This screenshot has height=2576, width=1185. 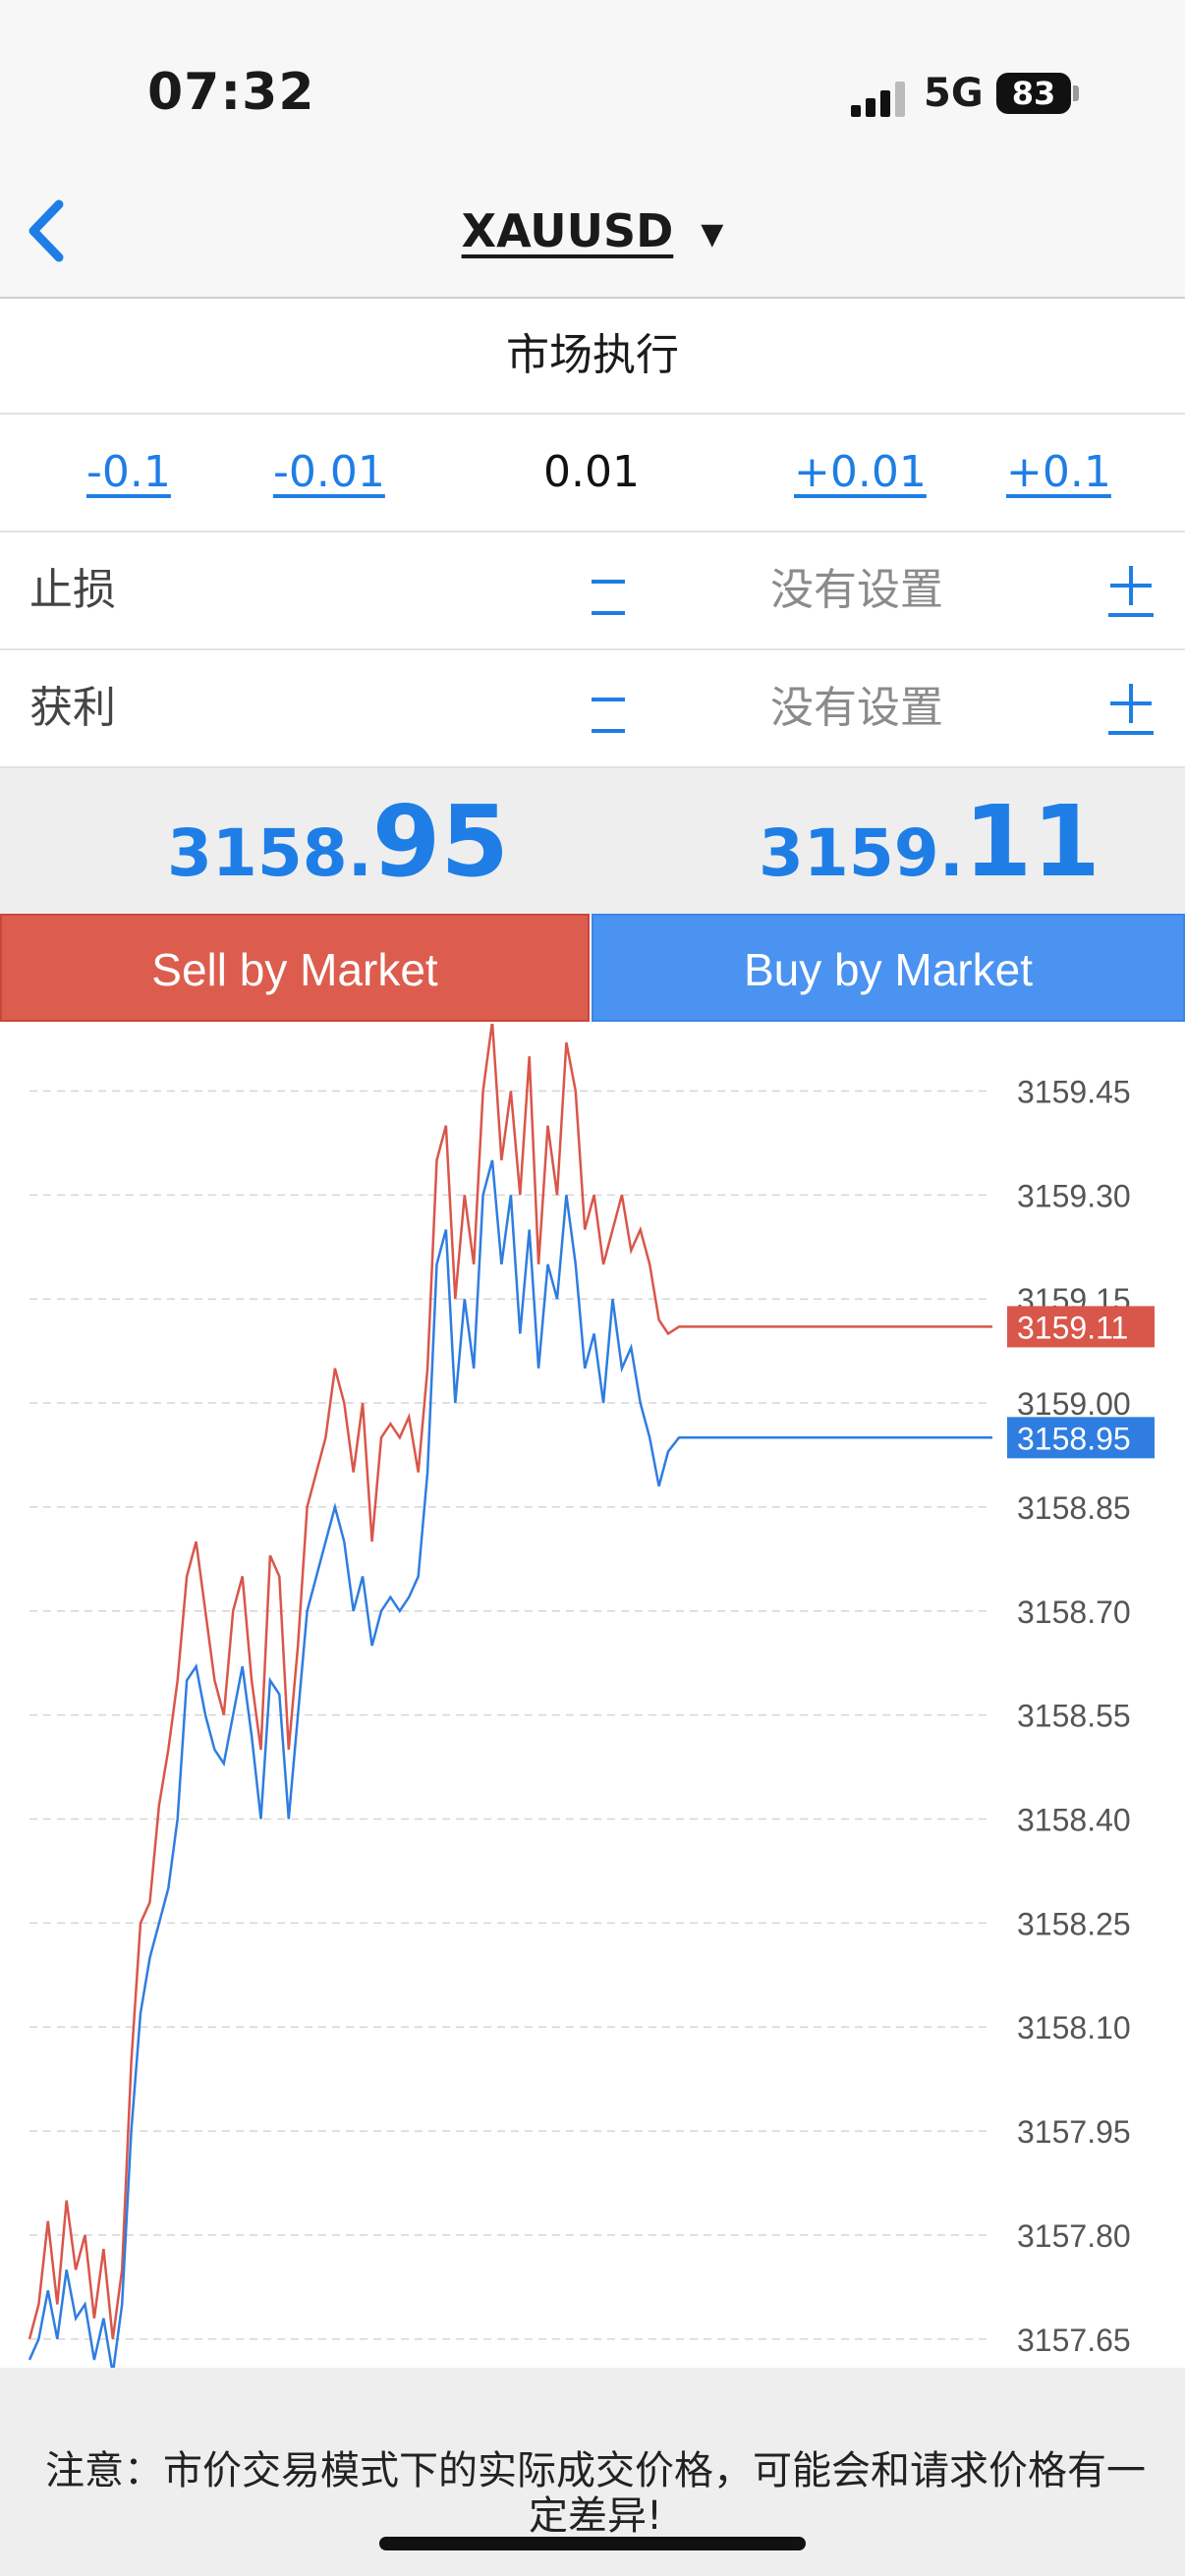 I want to click on take-profit-minus-button, so click(x=608, y=708).